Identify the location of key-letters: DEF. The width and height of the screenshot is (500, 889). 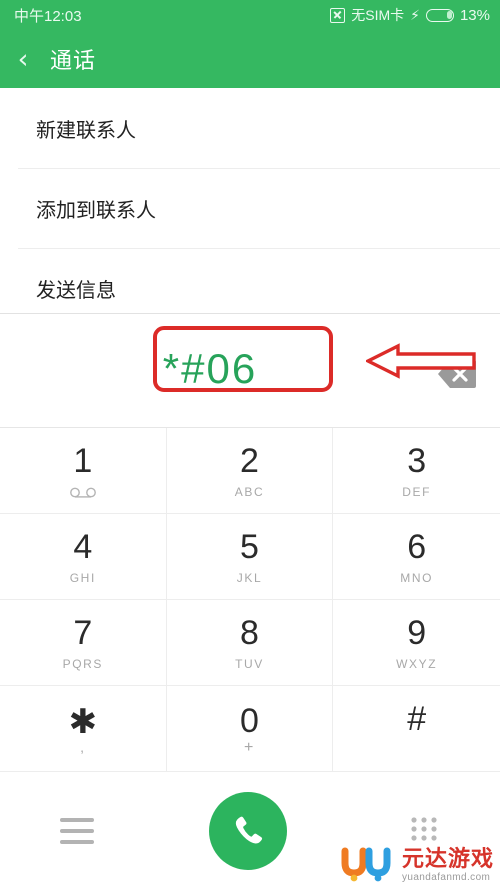
(417, 491).